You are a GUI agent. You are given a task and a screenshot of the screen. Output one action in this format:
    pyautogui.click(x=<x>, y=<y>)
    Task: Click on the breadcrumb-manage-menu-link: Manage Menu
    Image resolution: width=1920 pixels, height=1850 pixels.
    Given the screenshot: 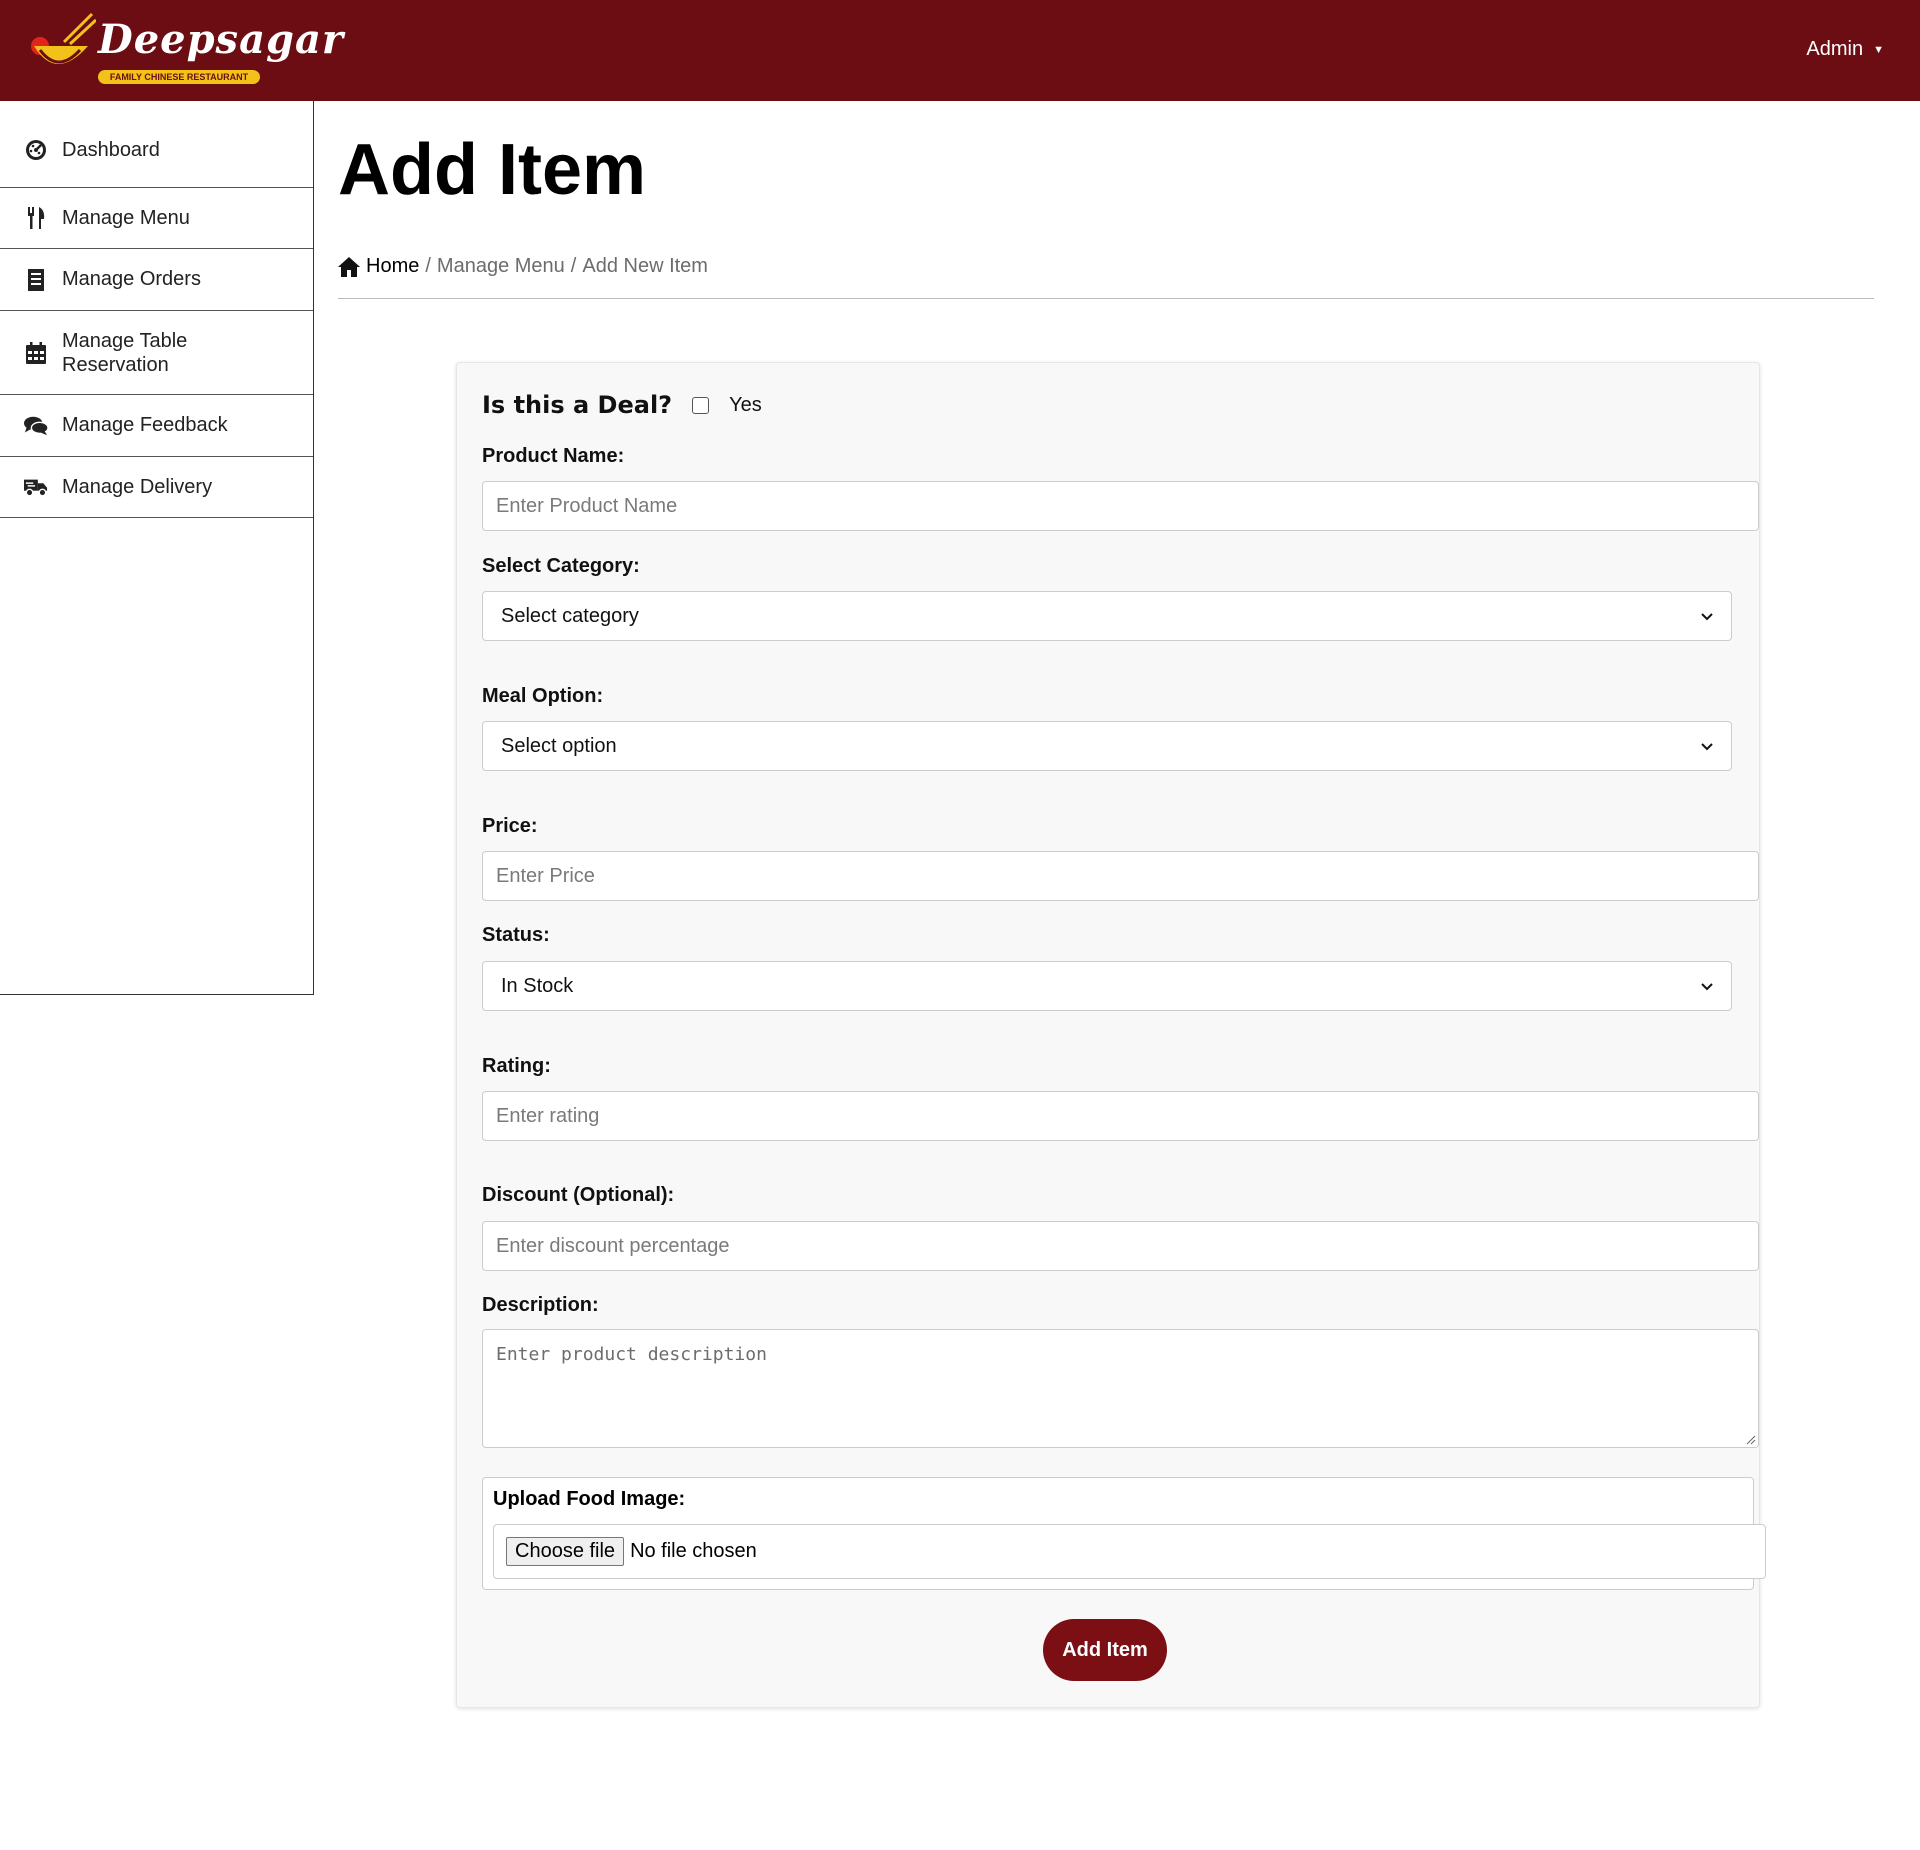 What is the action you would take?
    pyautogui.click(x=501, y=266)
    